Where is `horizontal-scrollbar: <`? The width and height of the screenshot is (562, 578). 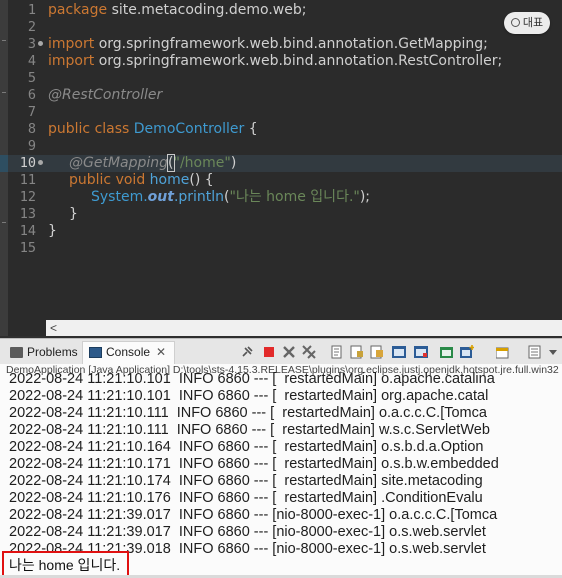
horizontal-scrollbar: < is located at coordinates (304, 328).